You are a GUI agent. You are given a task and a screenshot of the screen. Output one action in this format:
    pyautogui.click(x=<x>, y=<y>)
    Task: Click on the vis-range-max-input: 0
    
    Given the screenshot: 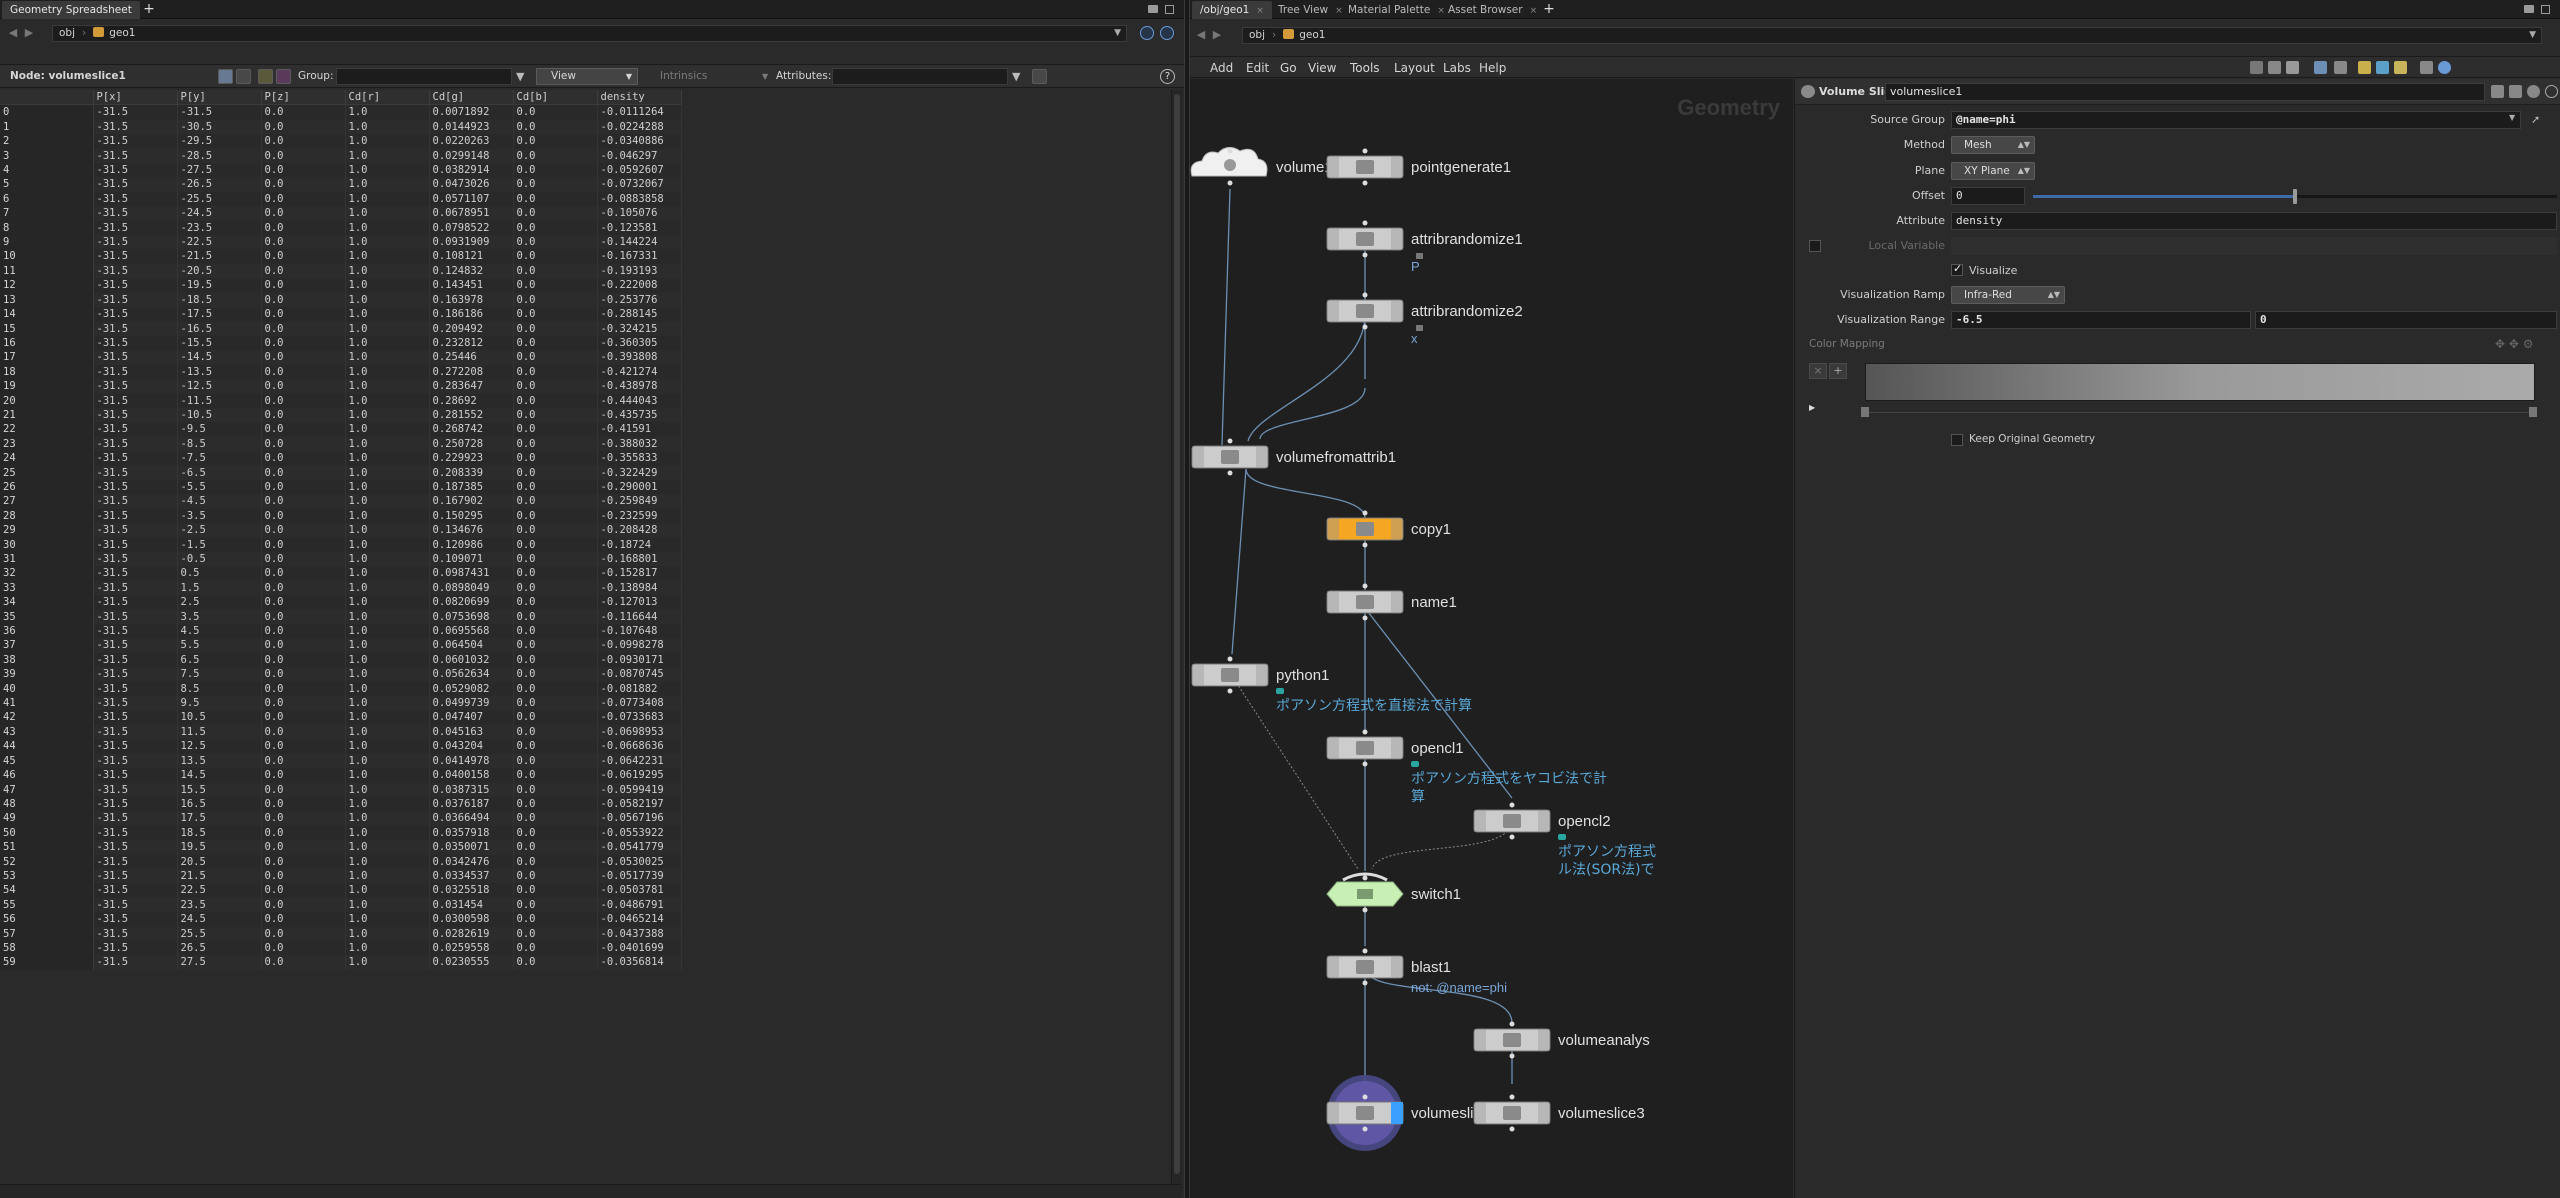 What is the action you would take?
    pyautogui.click(x=2406, y=320)
    